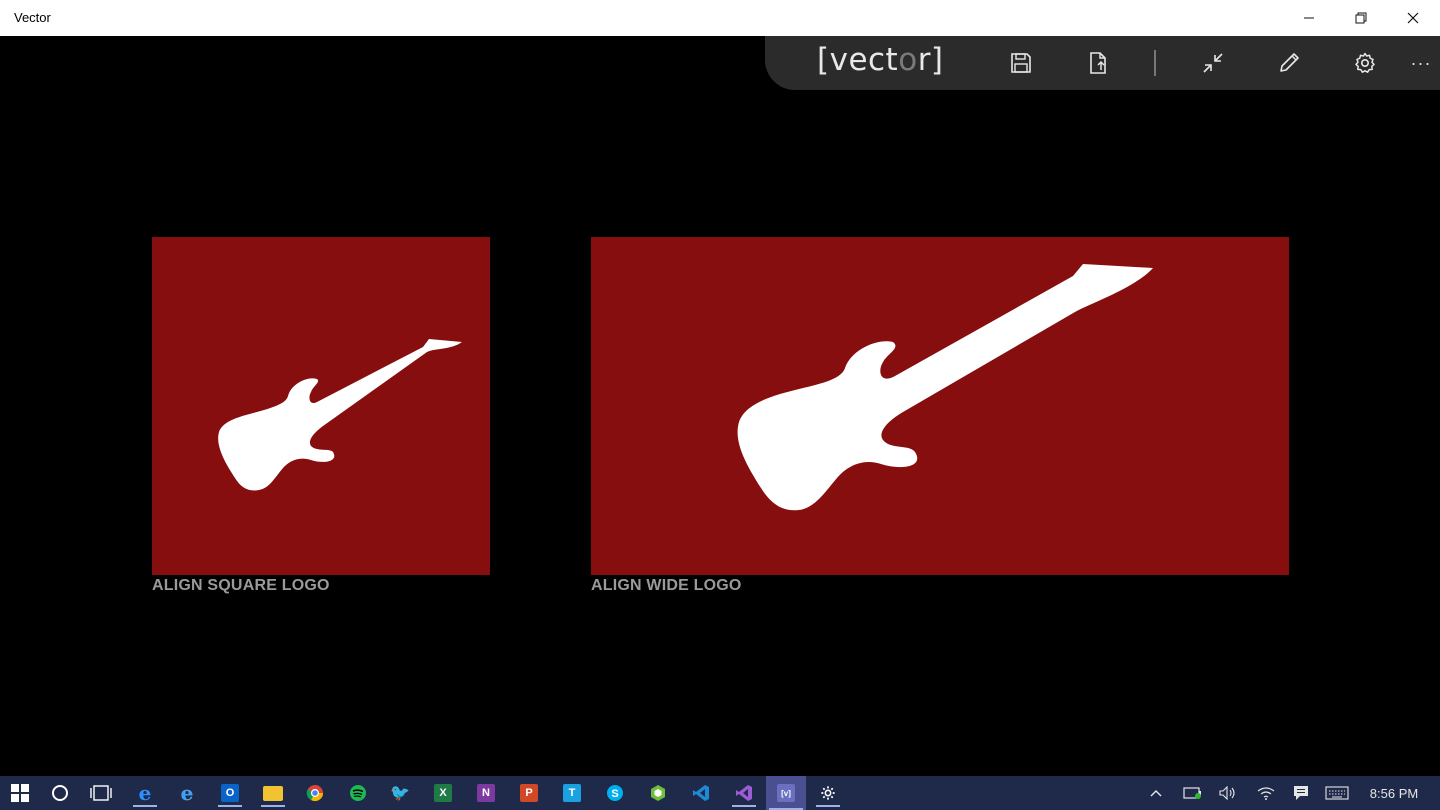 The height and width of the screenshot is (810, 1440). Describe the element at coordinates (1394, 793) in the screenshot. I see `clock: 8:56 PM` at that location.